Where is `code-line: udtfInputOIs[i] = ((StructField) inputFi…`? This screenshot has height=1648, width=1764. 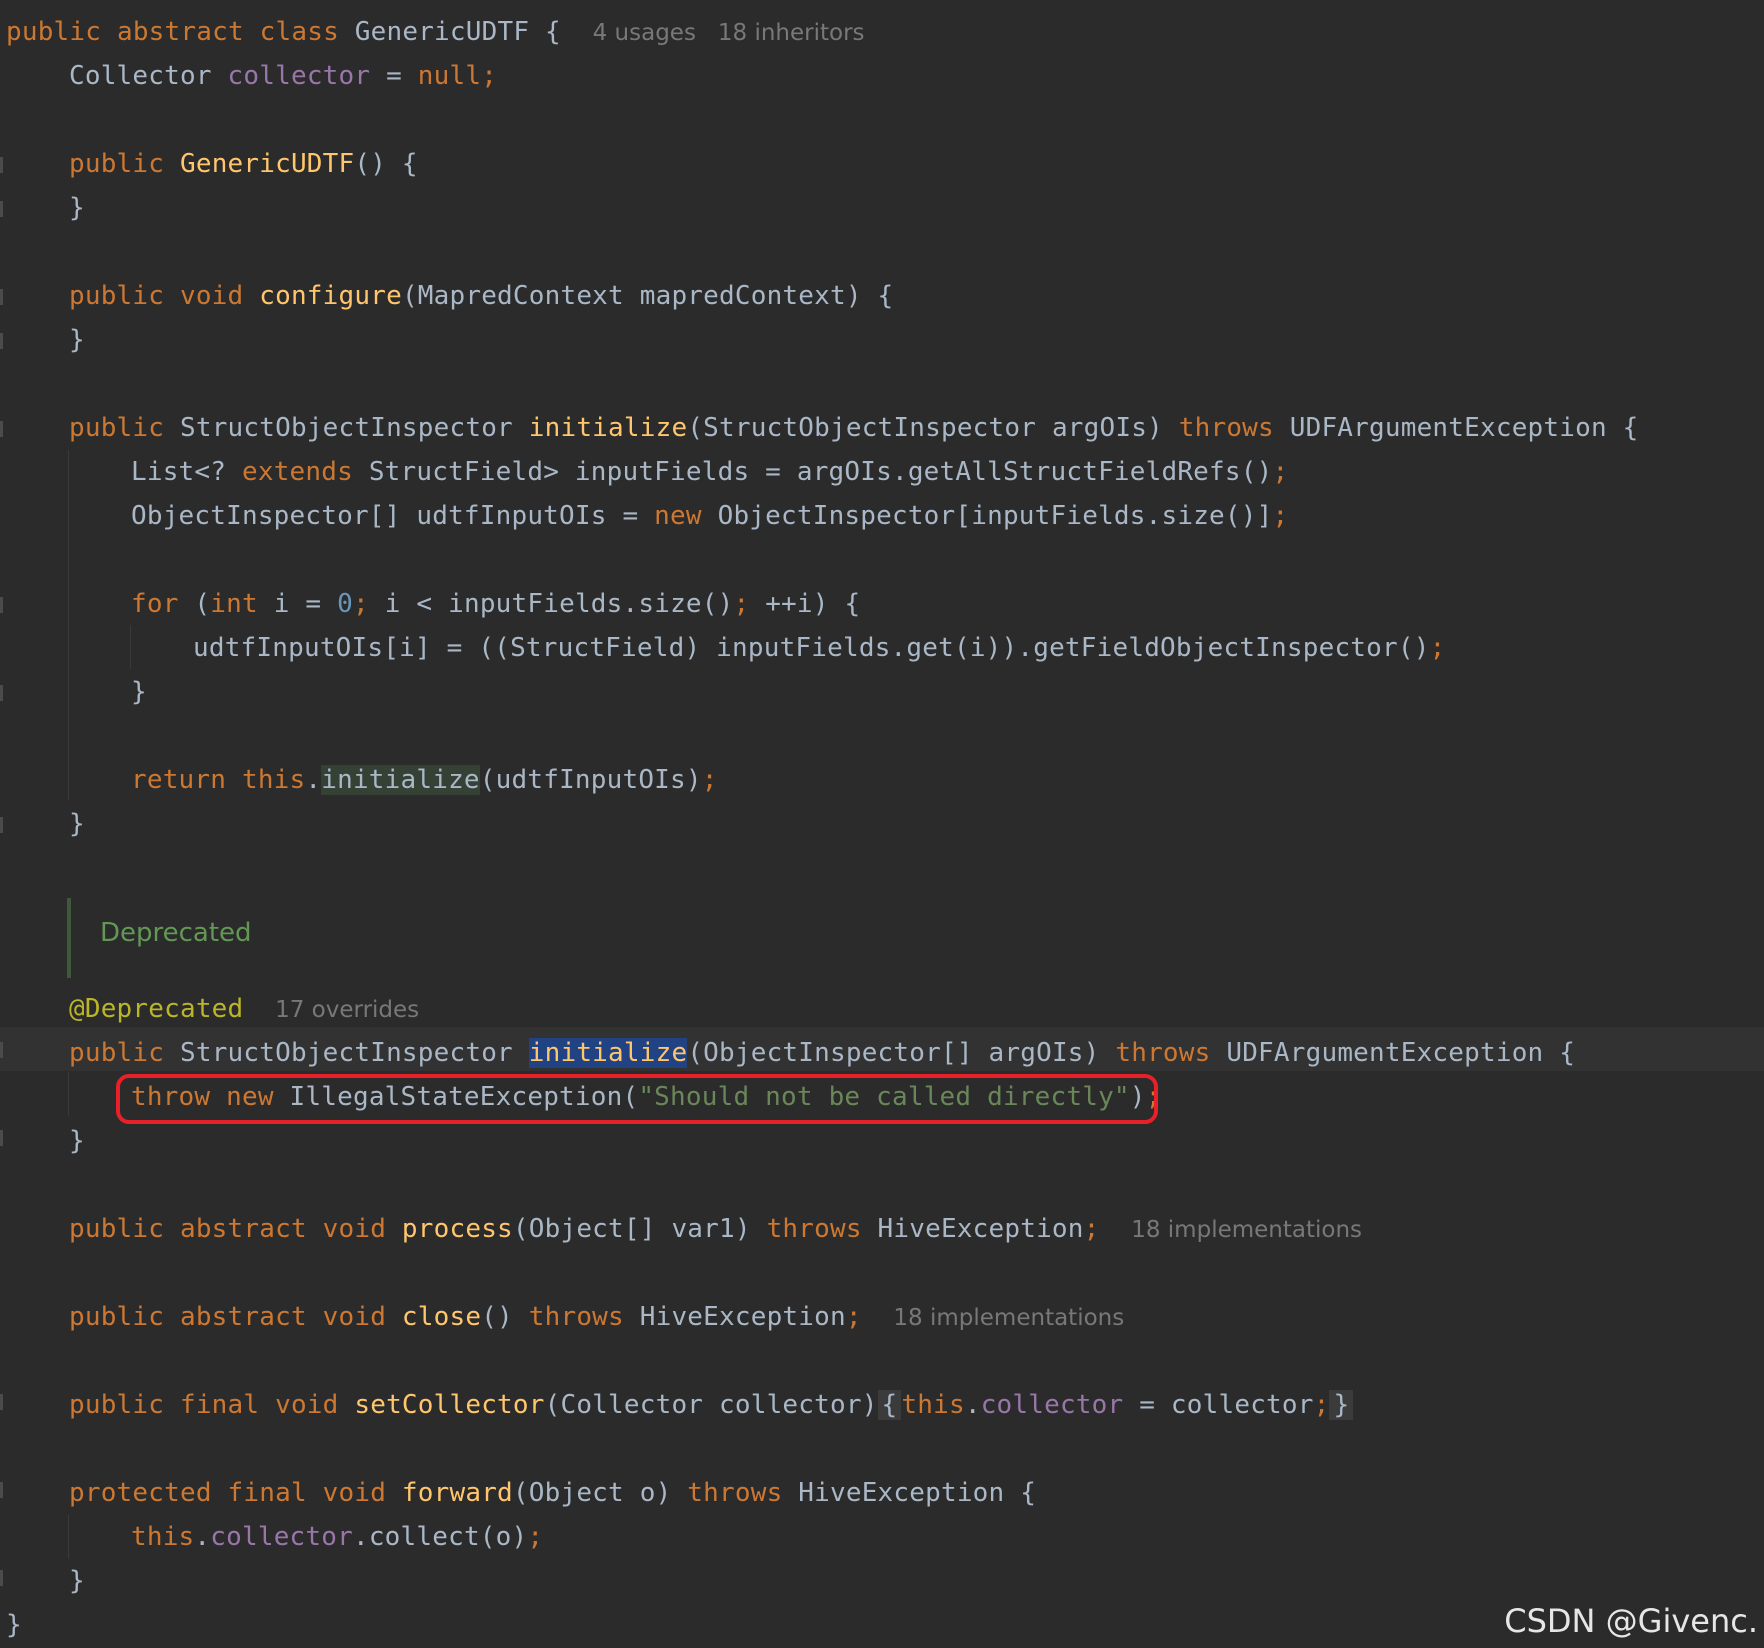
code-line: udtfInputOIs[i] = ((StructField) inputFi… is located at coordinates (819, 648).